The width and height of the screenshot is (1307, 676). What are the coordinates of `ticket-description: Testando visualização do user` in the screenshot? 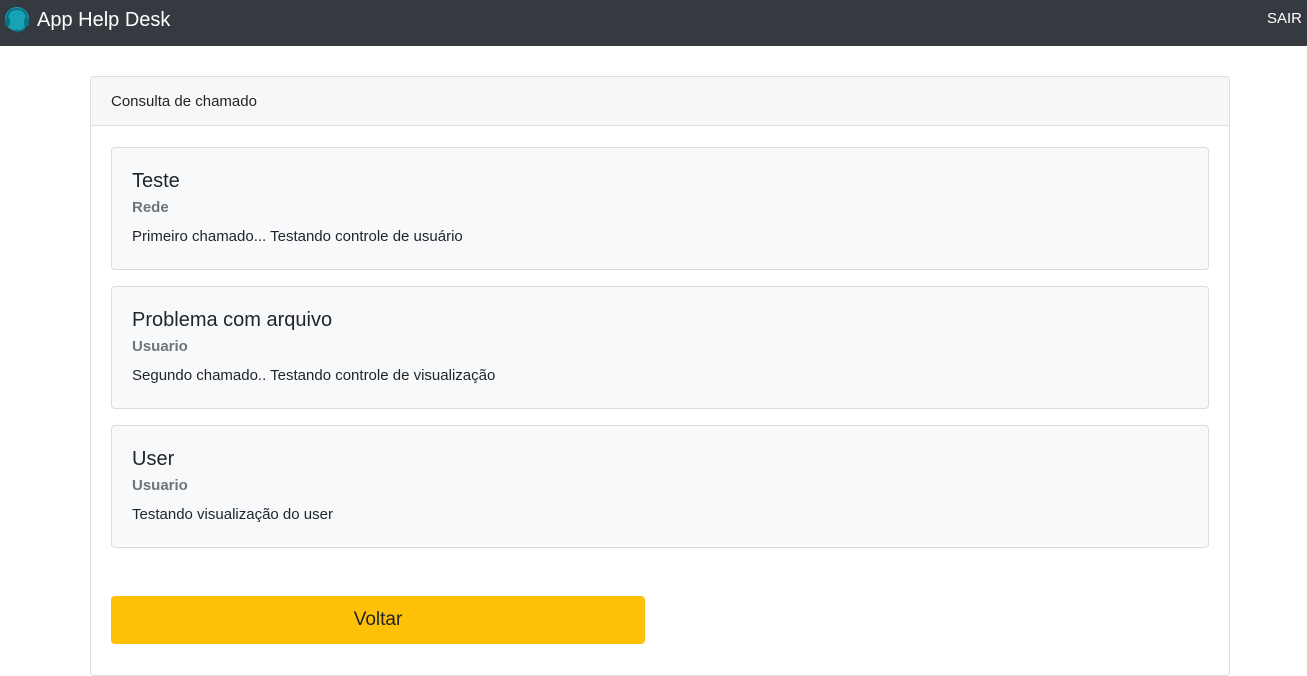 It's located at (232, 514).